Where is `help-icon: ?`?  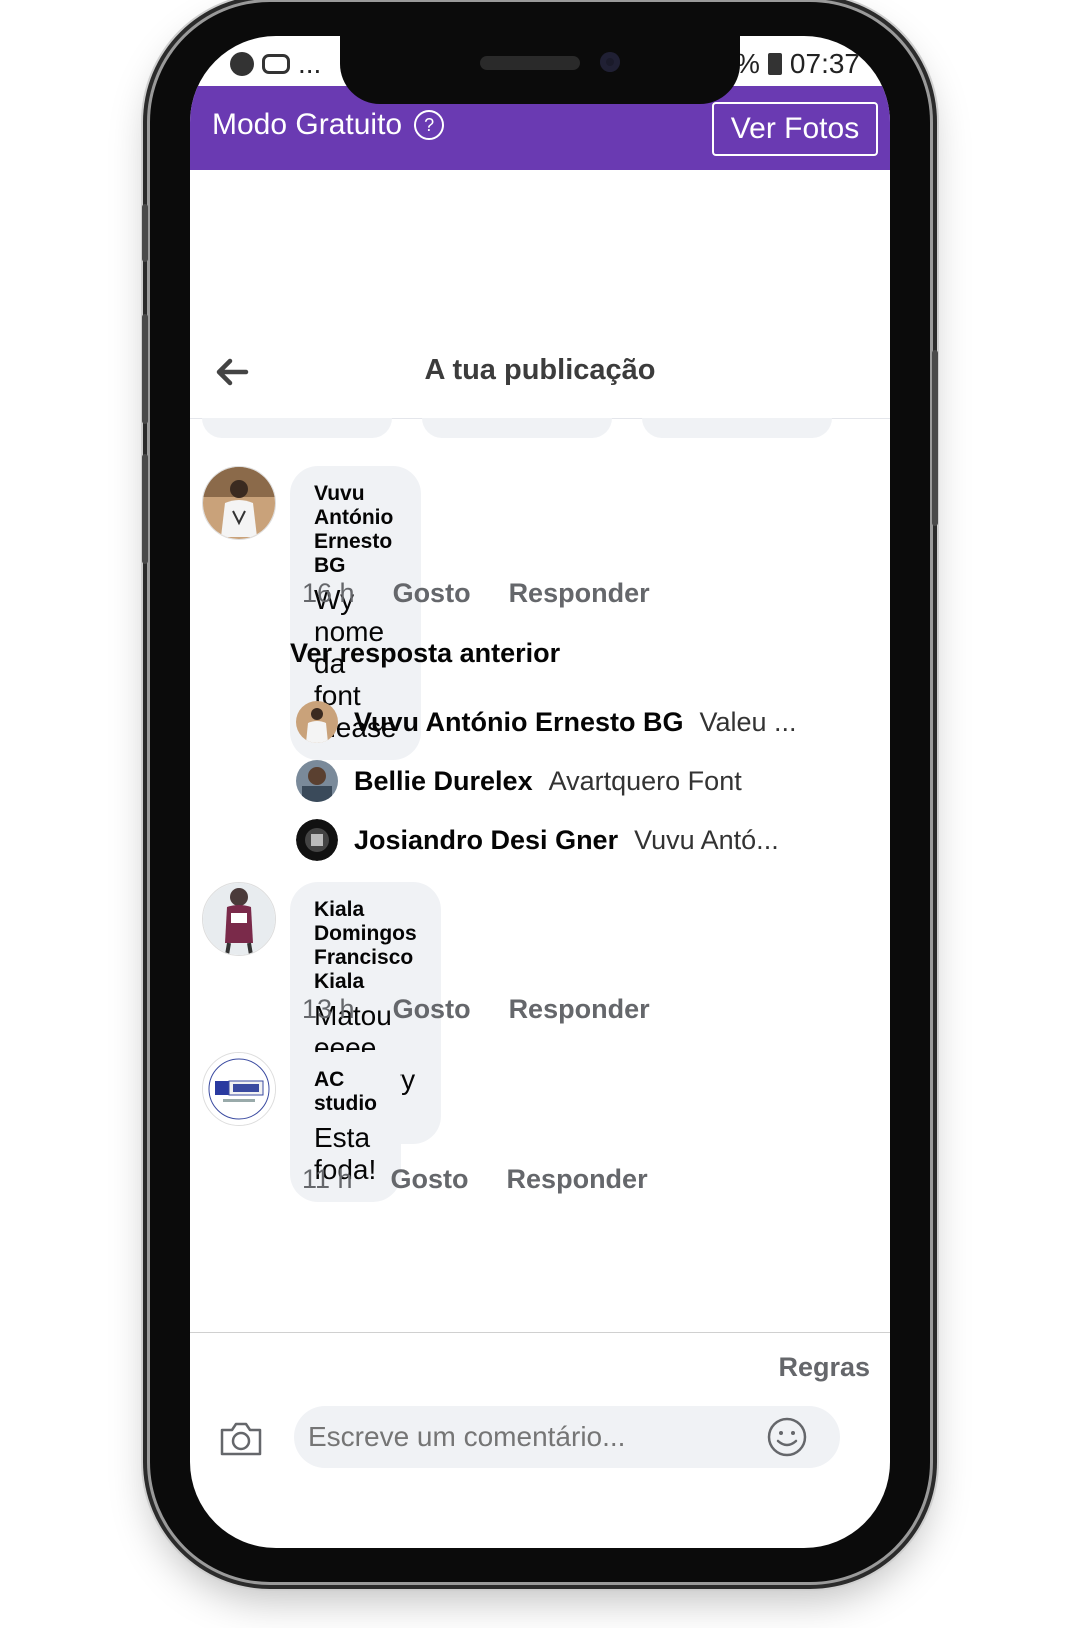 help-icon: ? is located at coordinates (429, 125).